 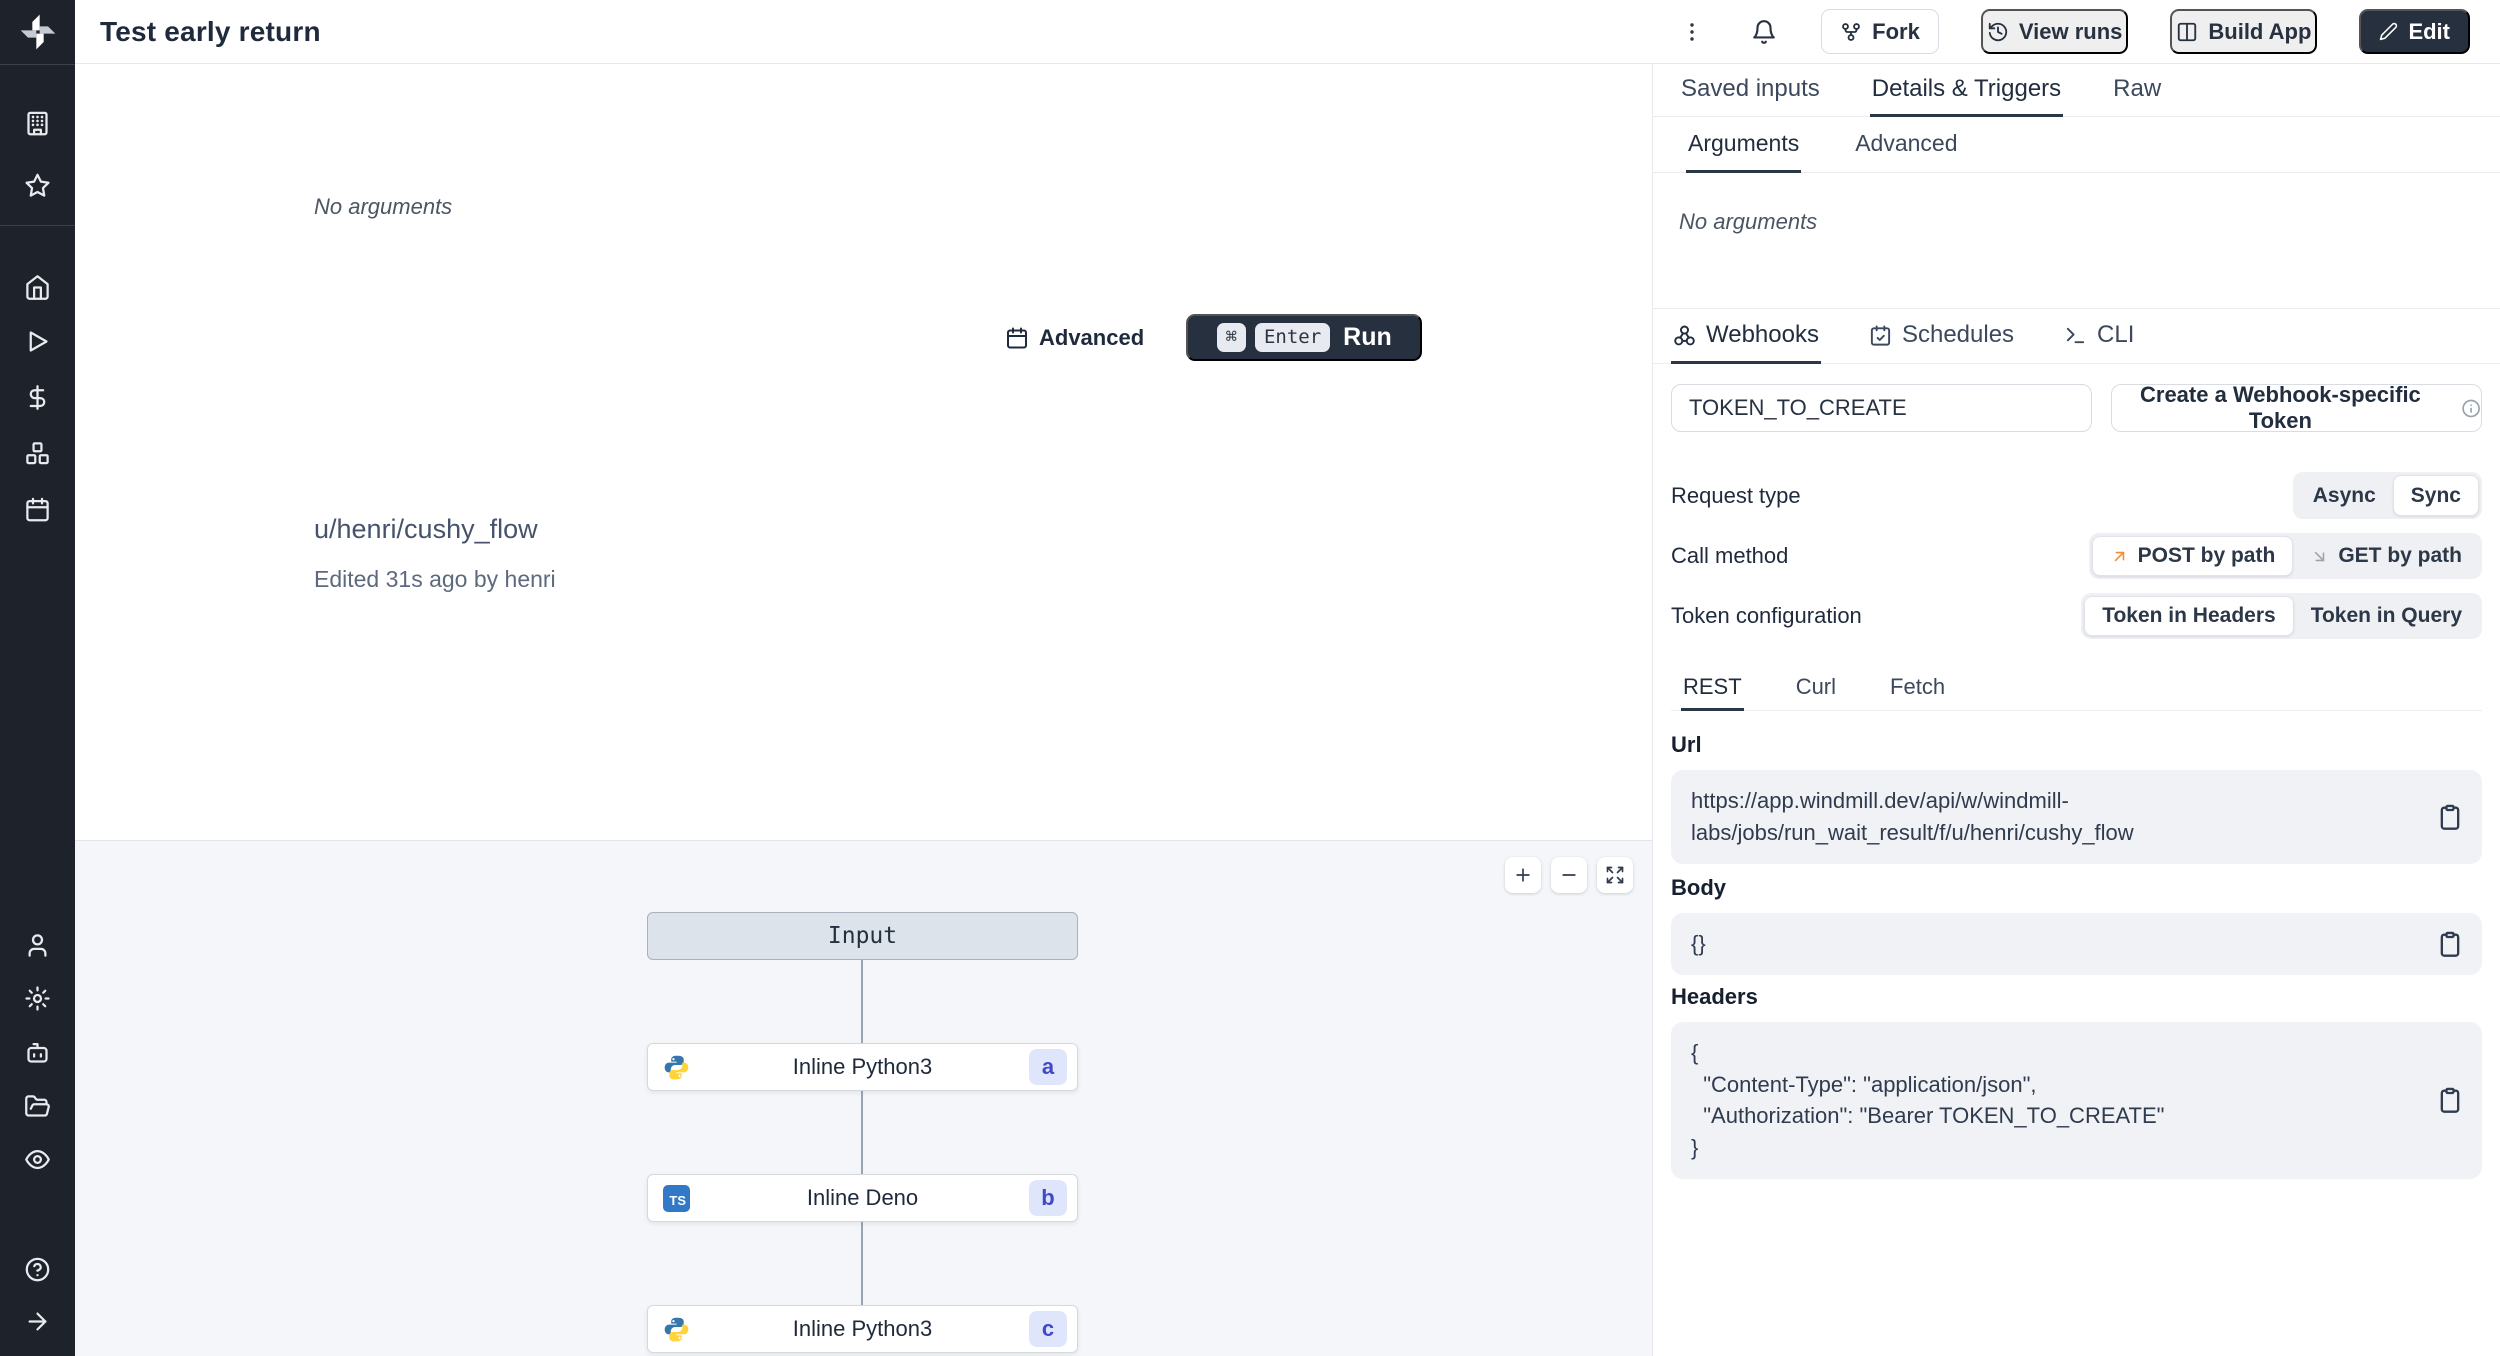 What do you see at coordinates (37, 123) in the screenshot?
I see `workspace-building-icon` at bounding box center [37, 123].